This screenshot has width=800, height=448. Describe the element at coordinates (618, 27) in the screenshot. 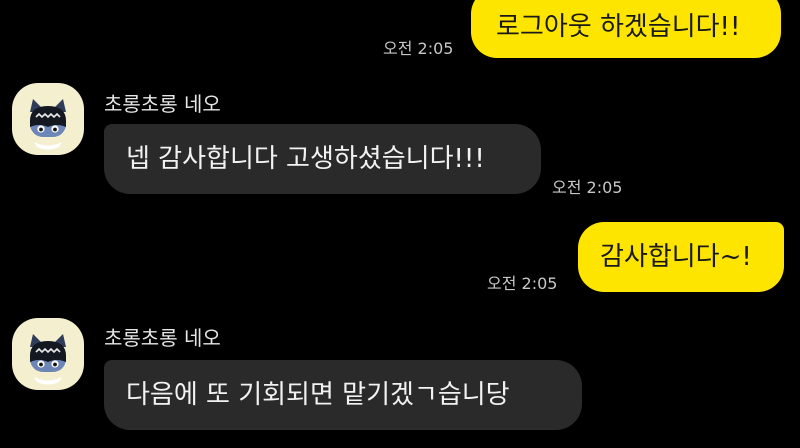

I see `message-text: 로그아웃 하겠습니다!!` at that location.